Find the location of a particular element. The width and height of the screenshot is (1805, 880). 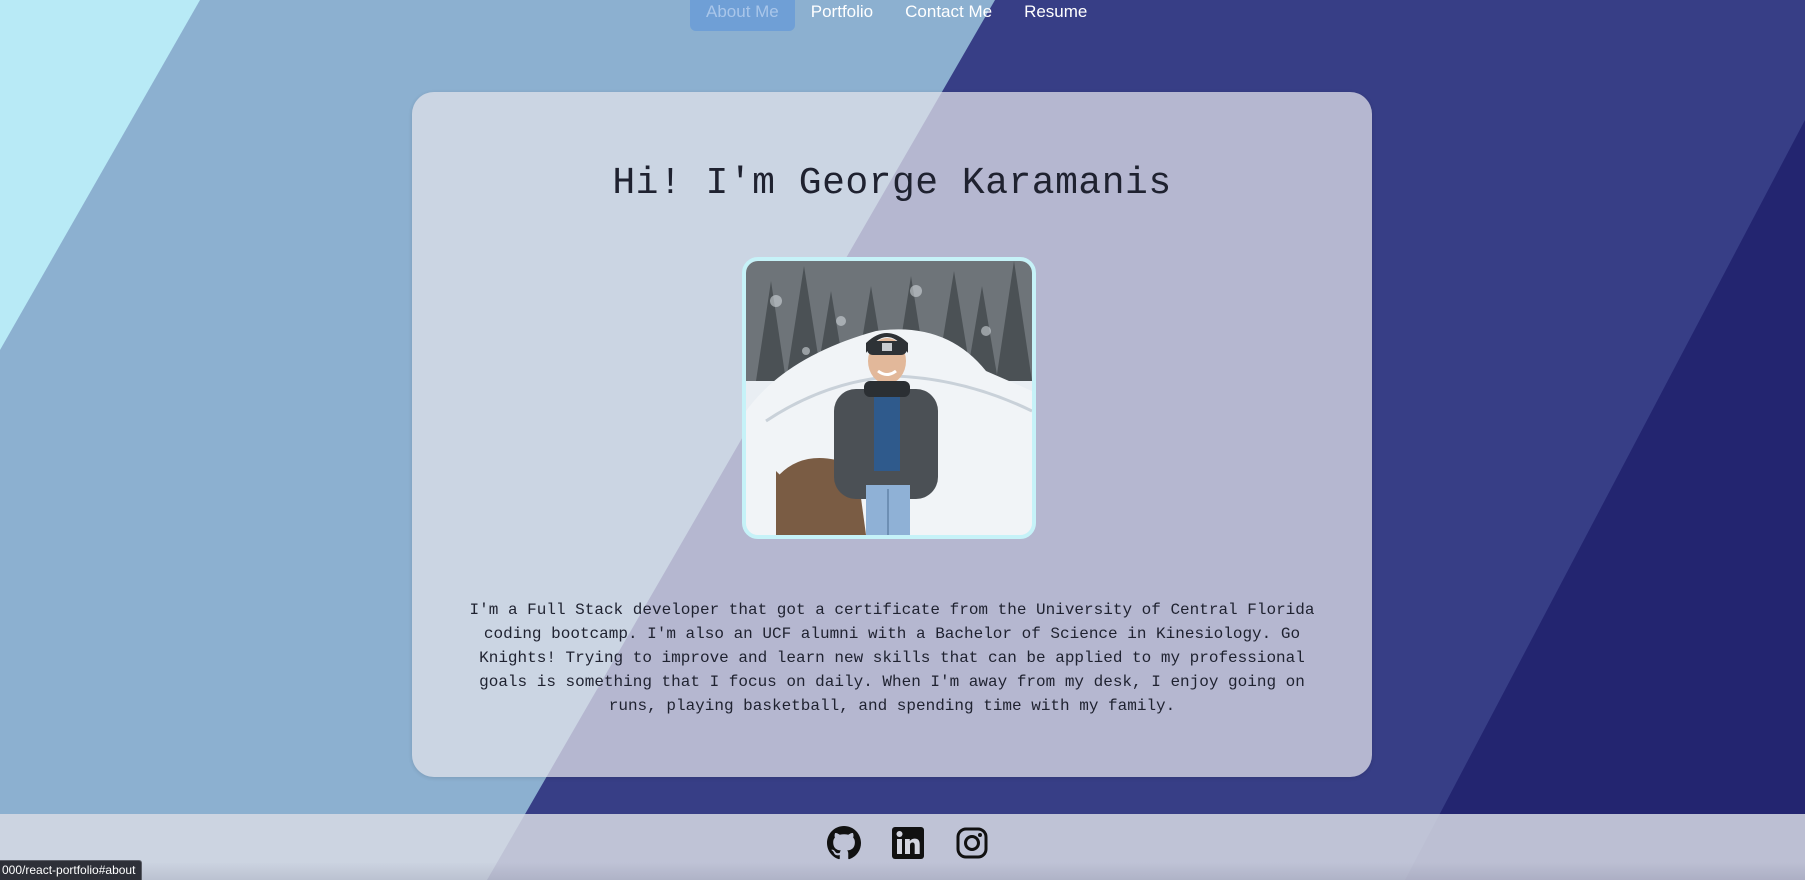

linkedin-icon is located at coordinates (908, 843).